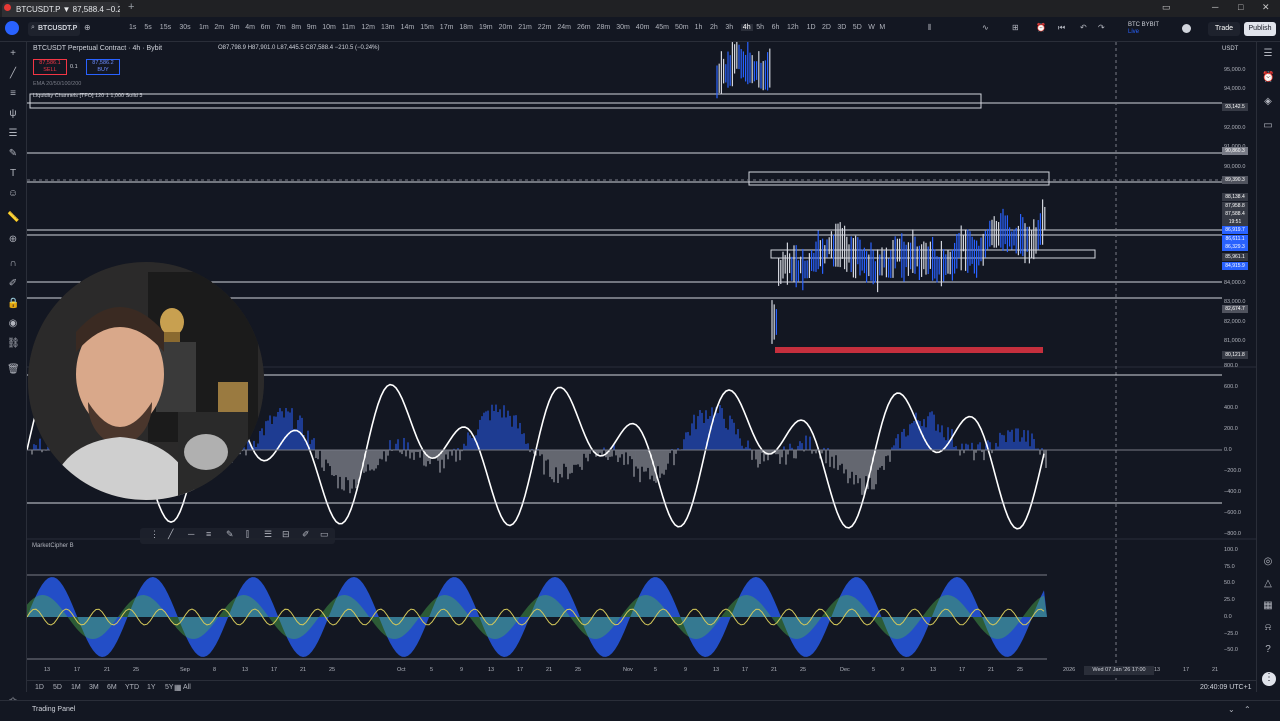 Image resolution: width=1280 pixels, height=721 pixels. What do you see at coordinates (13, 134) in the screenshot?
I see `fib-icon: ☰` at bounding box center [13, 134].